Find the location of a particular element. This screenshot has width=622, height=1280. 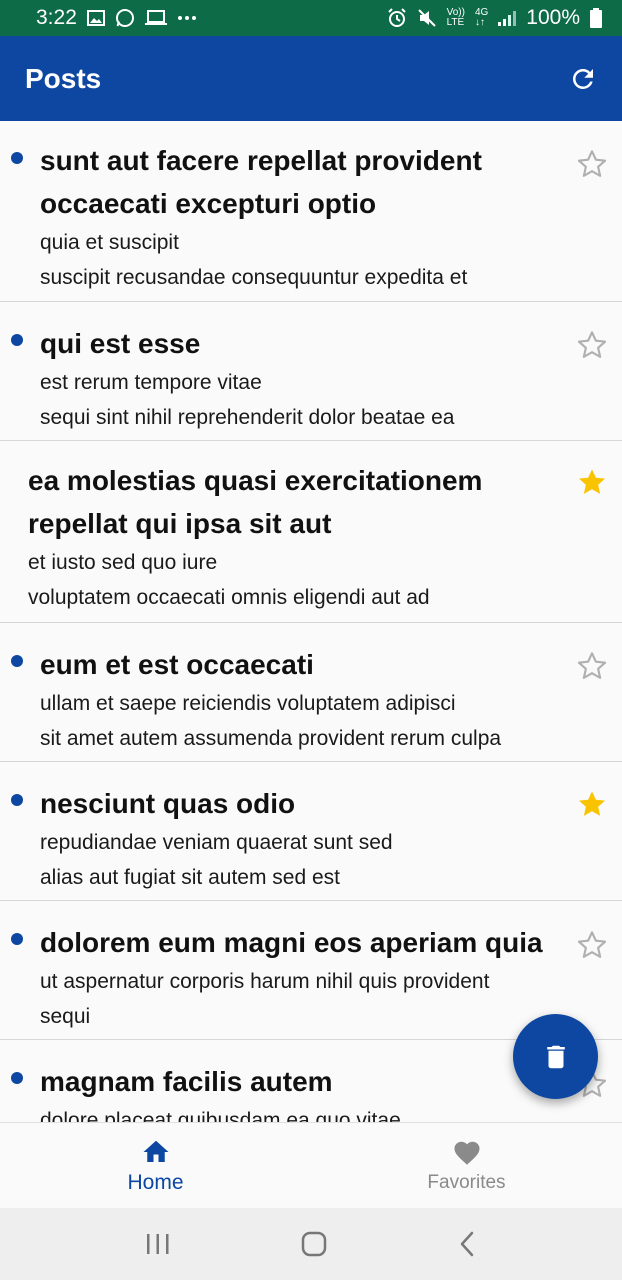

status-bar-left: 3:22 is located at coordinates (116, 18).